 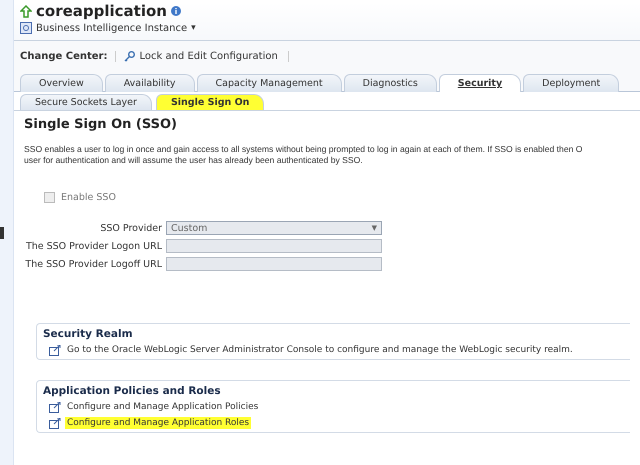 What do you see at coordinates (101, 11) in the screenshot?
I see `page-title: coreapplication` at bounding box center [101, 11].